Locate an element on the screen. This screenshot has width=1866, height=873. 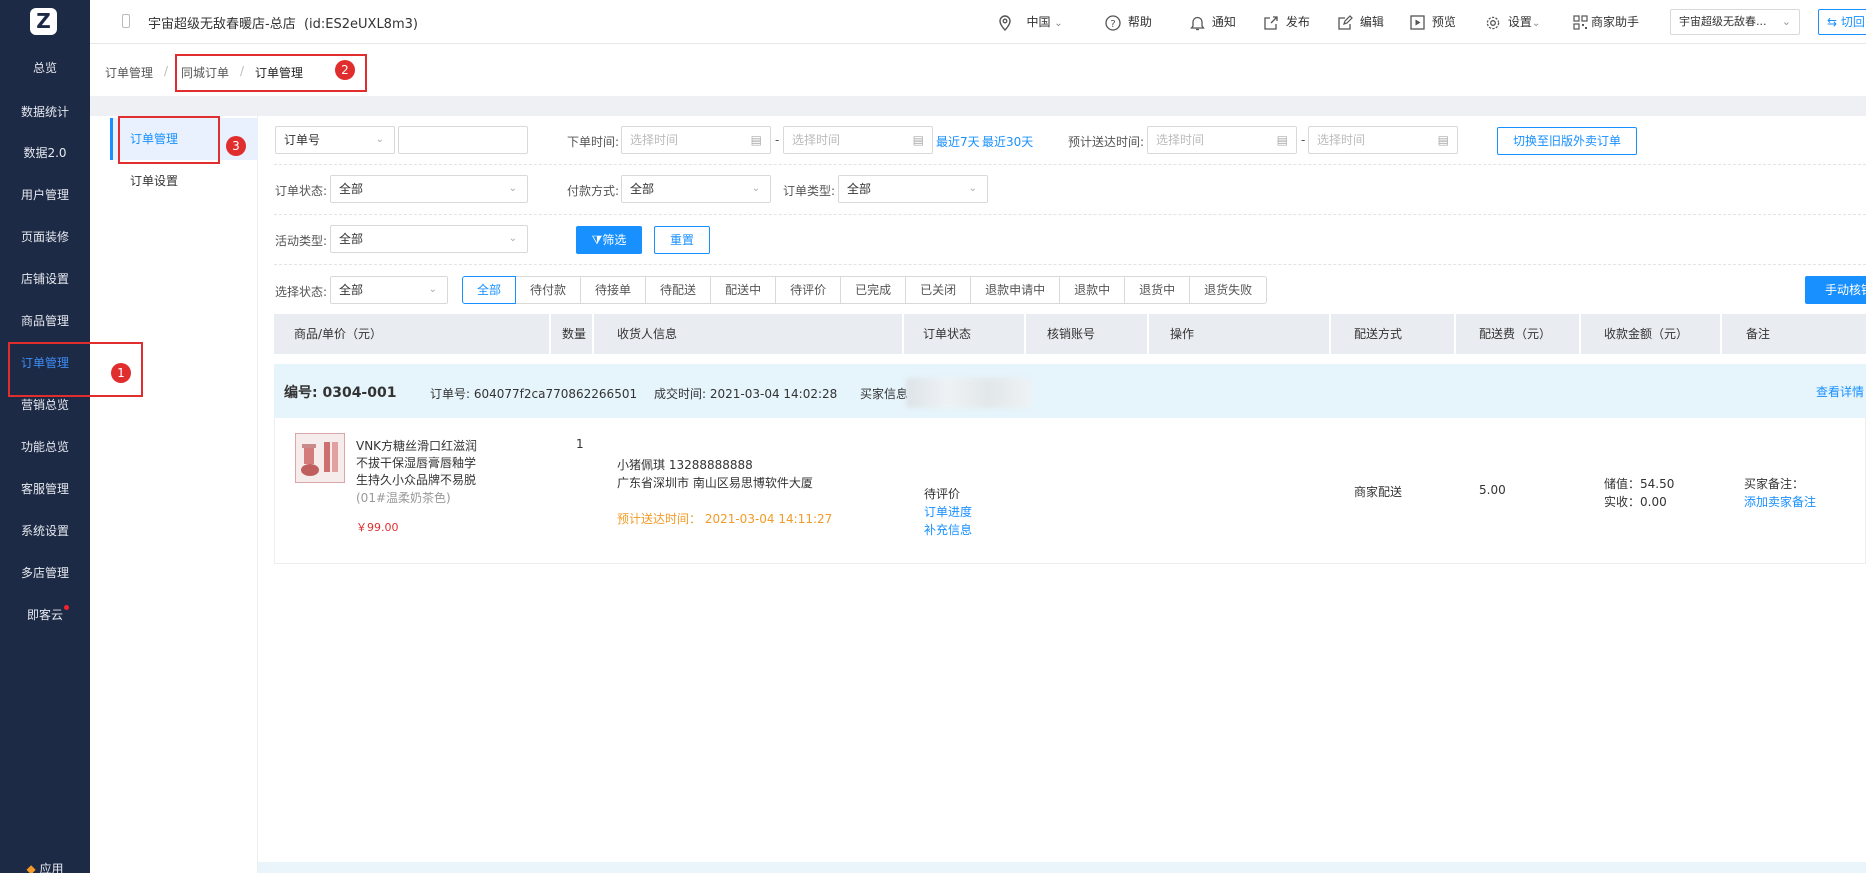
preview-button: 预览 is located at coordinates (1433, 22).